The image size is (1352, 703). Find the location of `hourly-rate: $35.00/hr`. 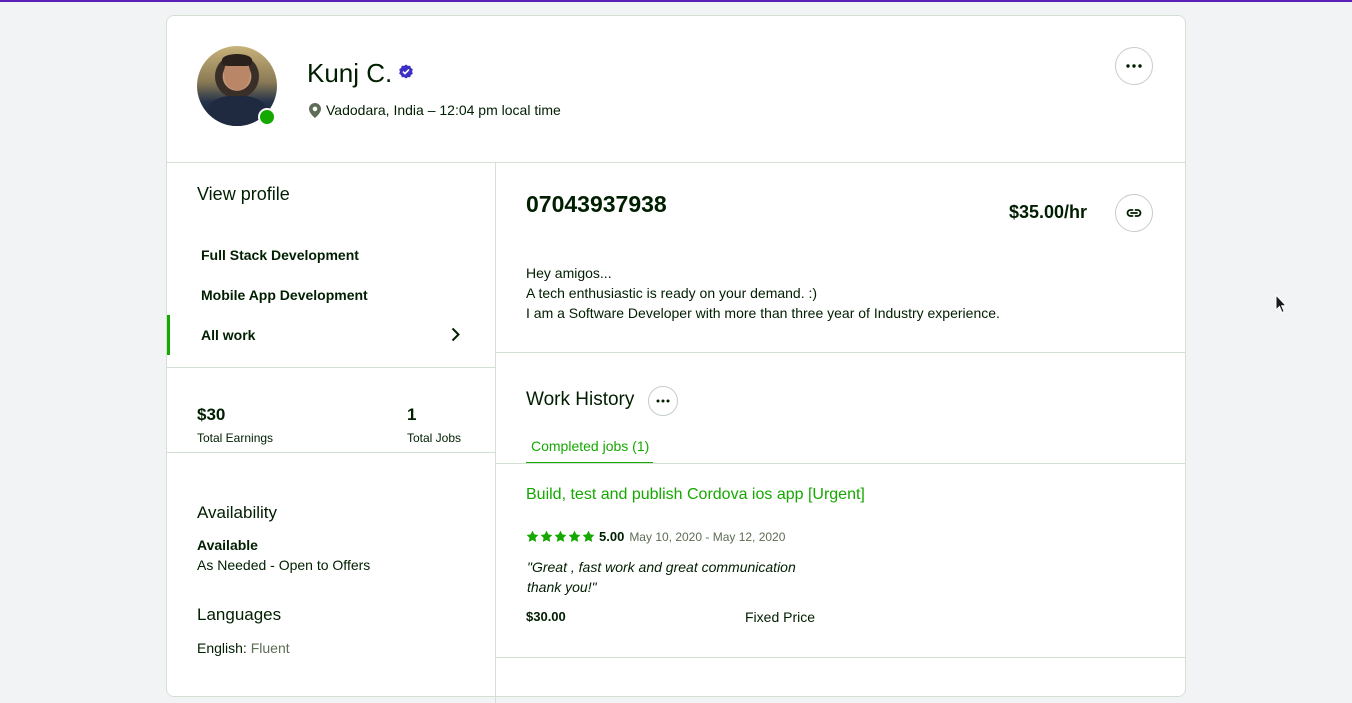

hourly-rate: $35.00/hr is located at coordinates (1048, 212).